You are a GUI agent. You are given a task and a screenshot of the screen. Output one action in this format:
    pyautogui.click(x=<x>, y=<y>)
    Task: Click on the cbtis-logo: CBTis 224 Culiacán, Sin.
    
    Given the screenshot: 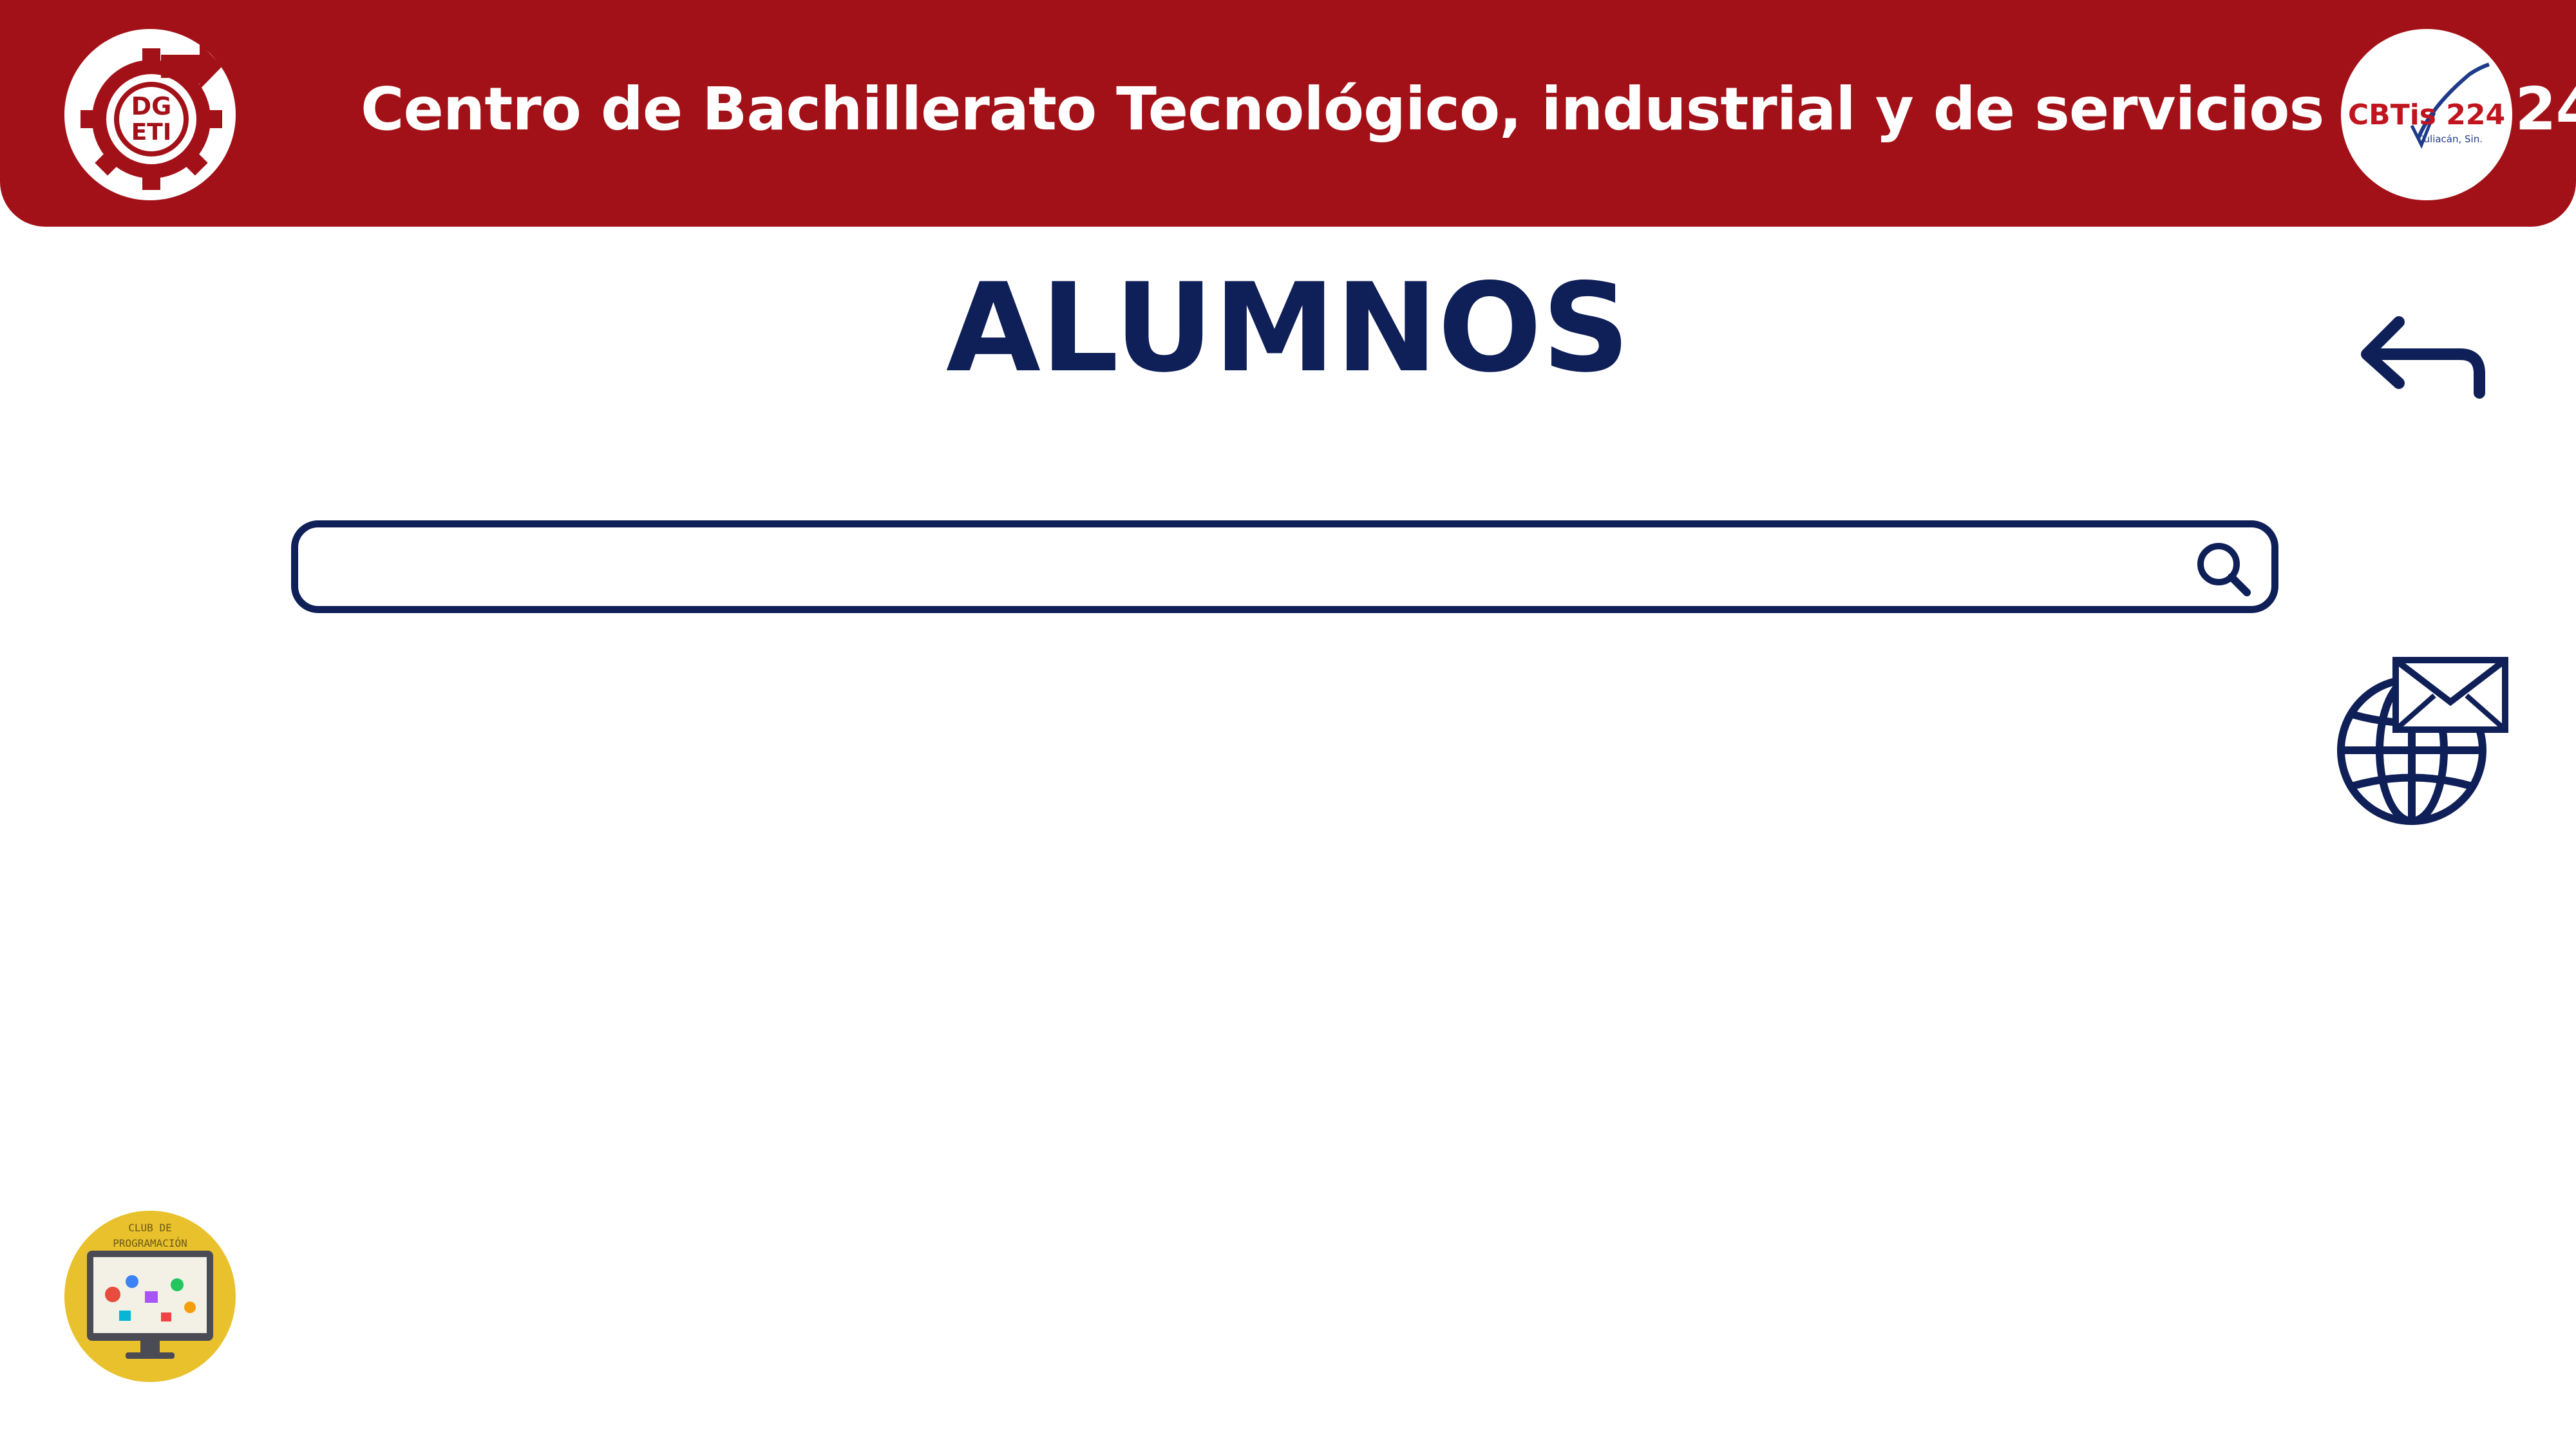 What is the action you would take?
    pyautogui.click(x=2427, y=115)
    